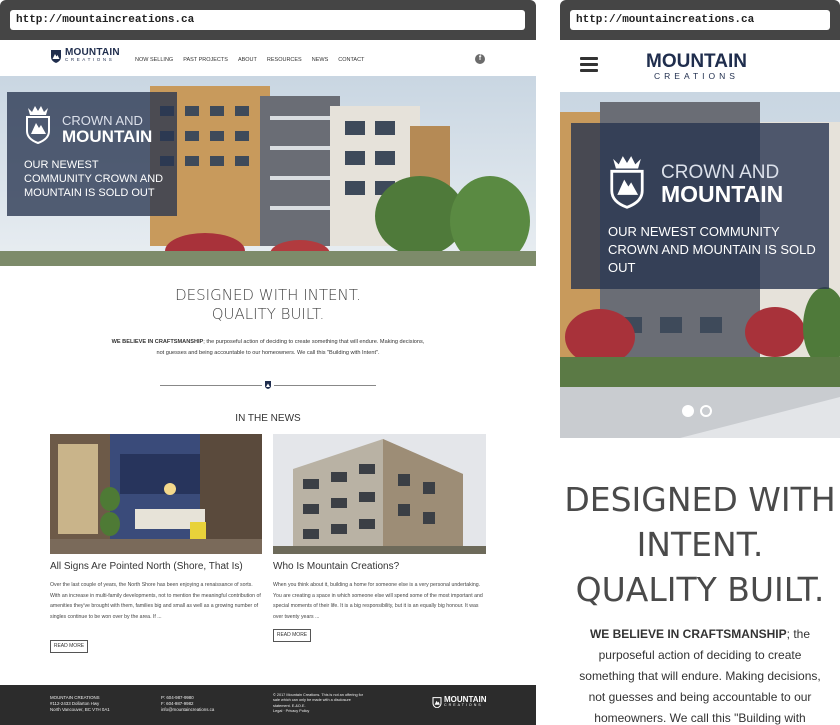 The image size is (840, 725). Describe the element at coordinates (154, 60) in the screenshot. I see `nav-item-now-selling: NOW SELLING` at that location.